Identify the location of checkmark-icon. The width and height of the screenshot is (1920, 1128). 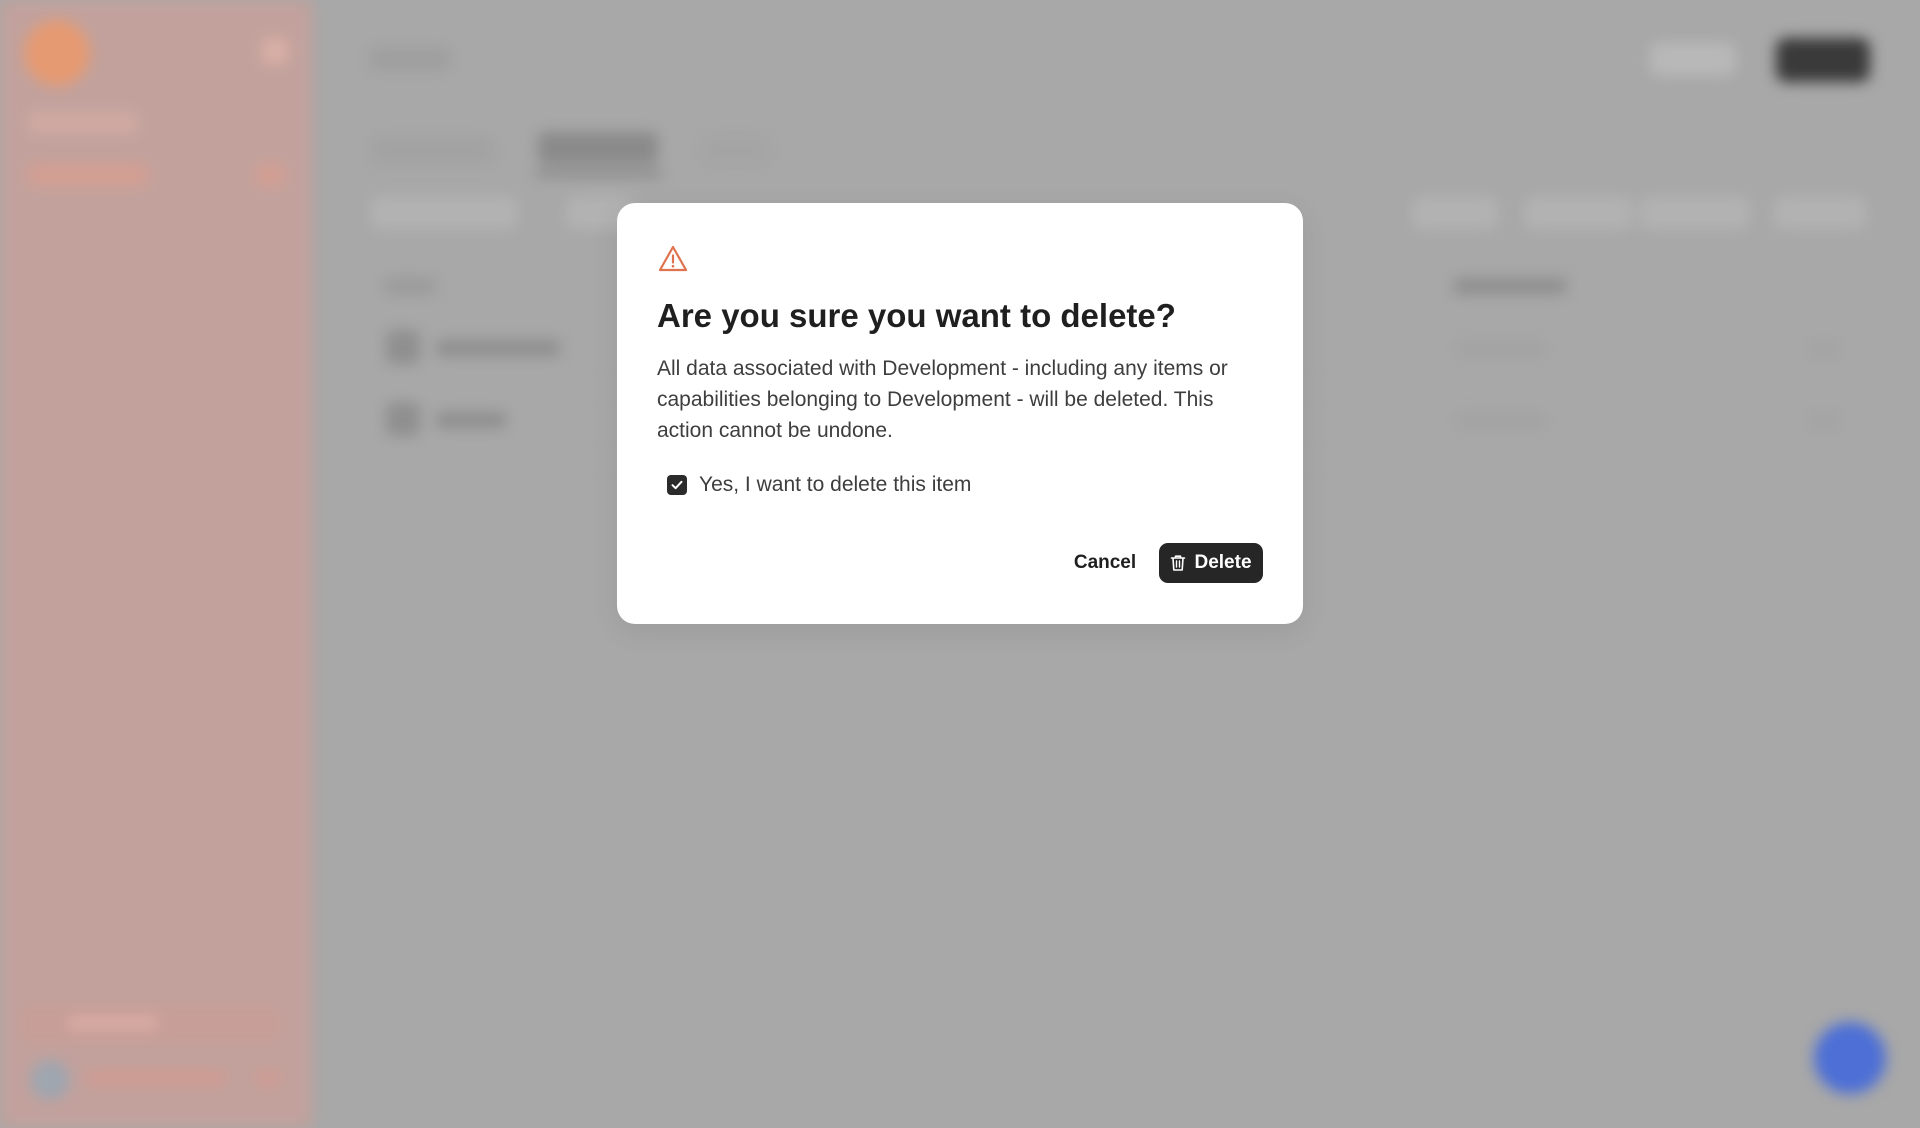
(677, 485).